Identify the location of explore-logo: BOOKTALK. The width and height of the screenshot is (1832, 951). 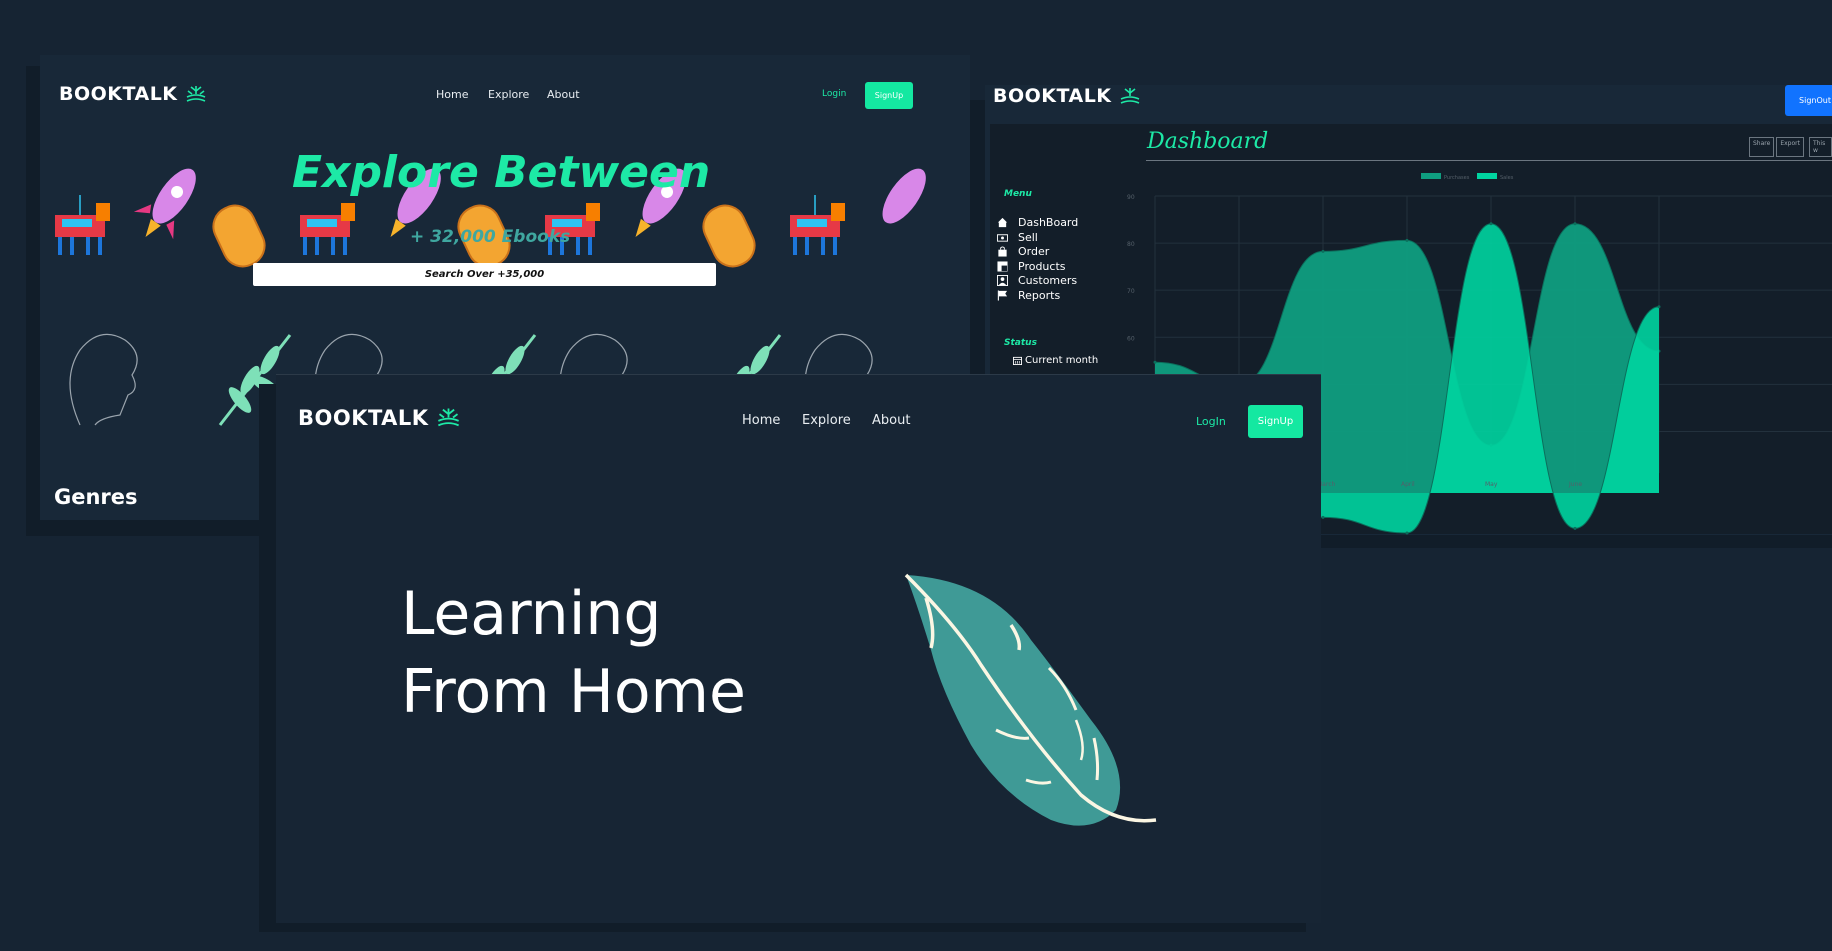
(133, 94).